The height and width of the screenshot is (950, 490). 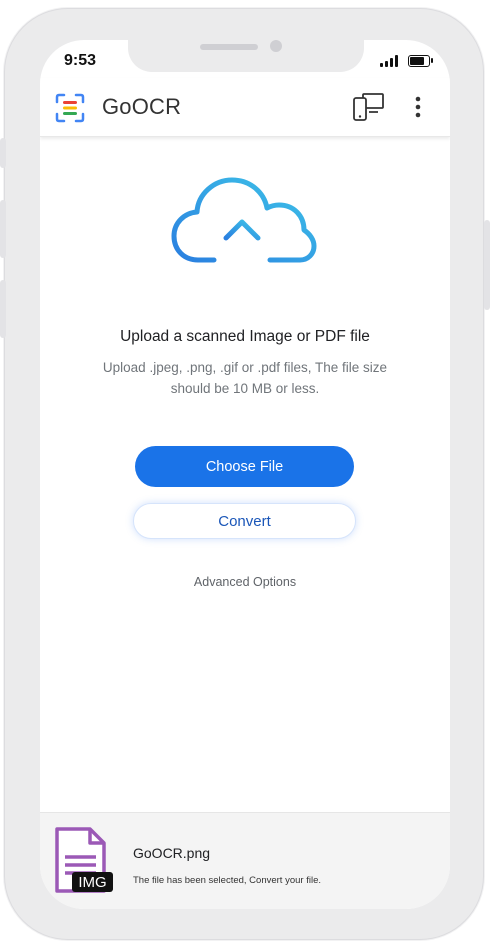 What do you see at coordinates (92, 882) in the screenshot?
I see `file-type-badge: IMG` at bounding box center [92, 882].